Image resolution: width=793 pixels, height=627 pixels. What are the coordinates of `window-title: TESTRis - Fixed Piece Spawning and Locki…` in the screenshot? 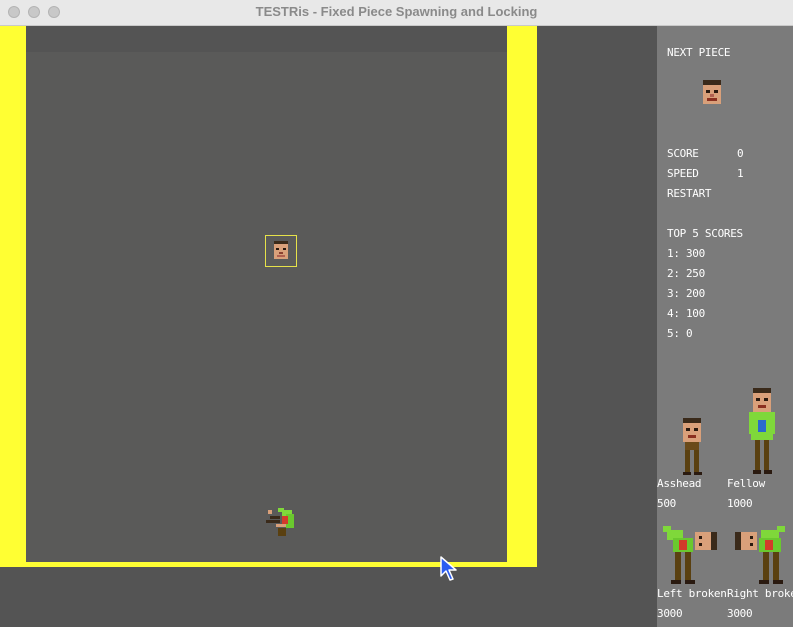 It's located at (396, 11).